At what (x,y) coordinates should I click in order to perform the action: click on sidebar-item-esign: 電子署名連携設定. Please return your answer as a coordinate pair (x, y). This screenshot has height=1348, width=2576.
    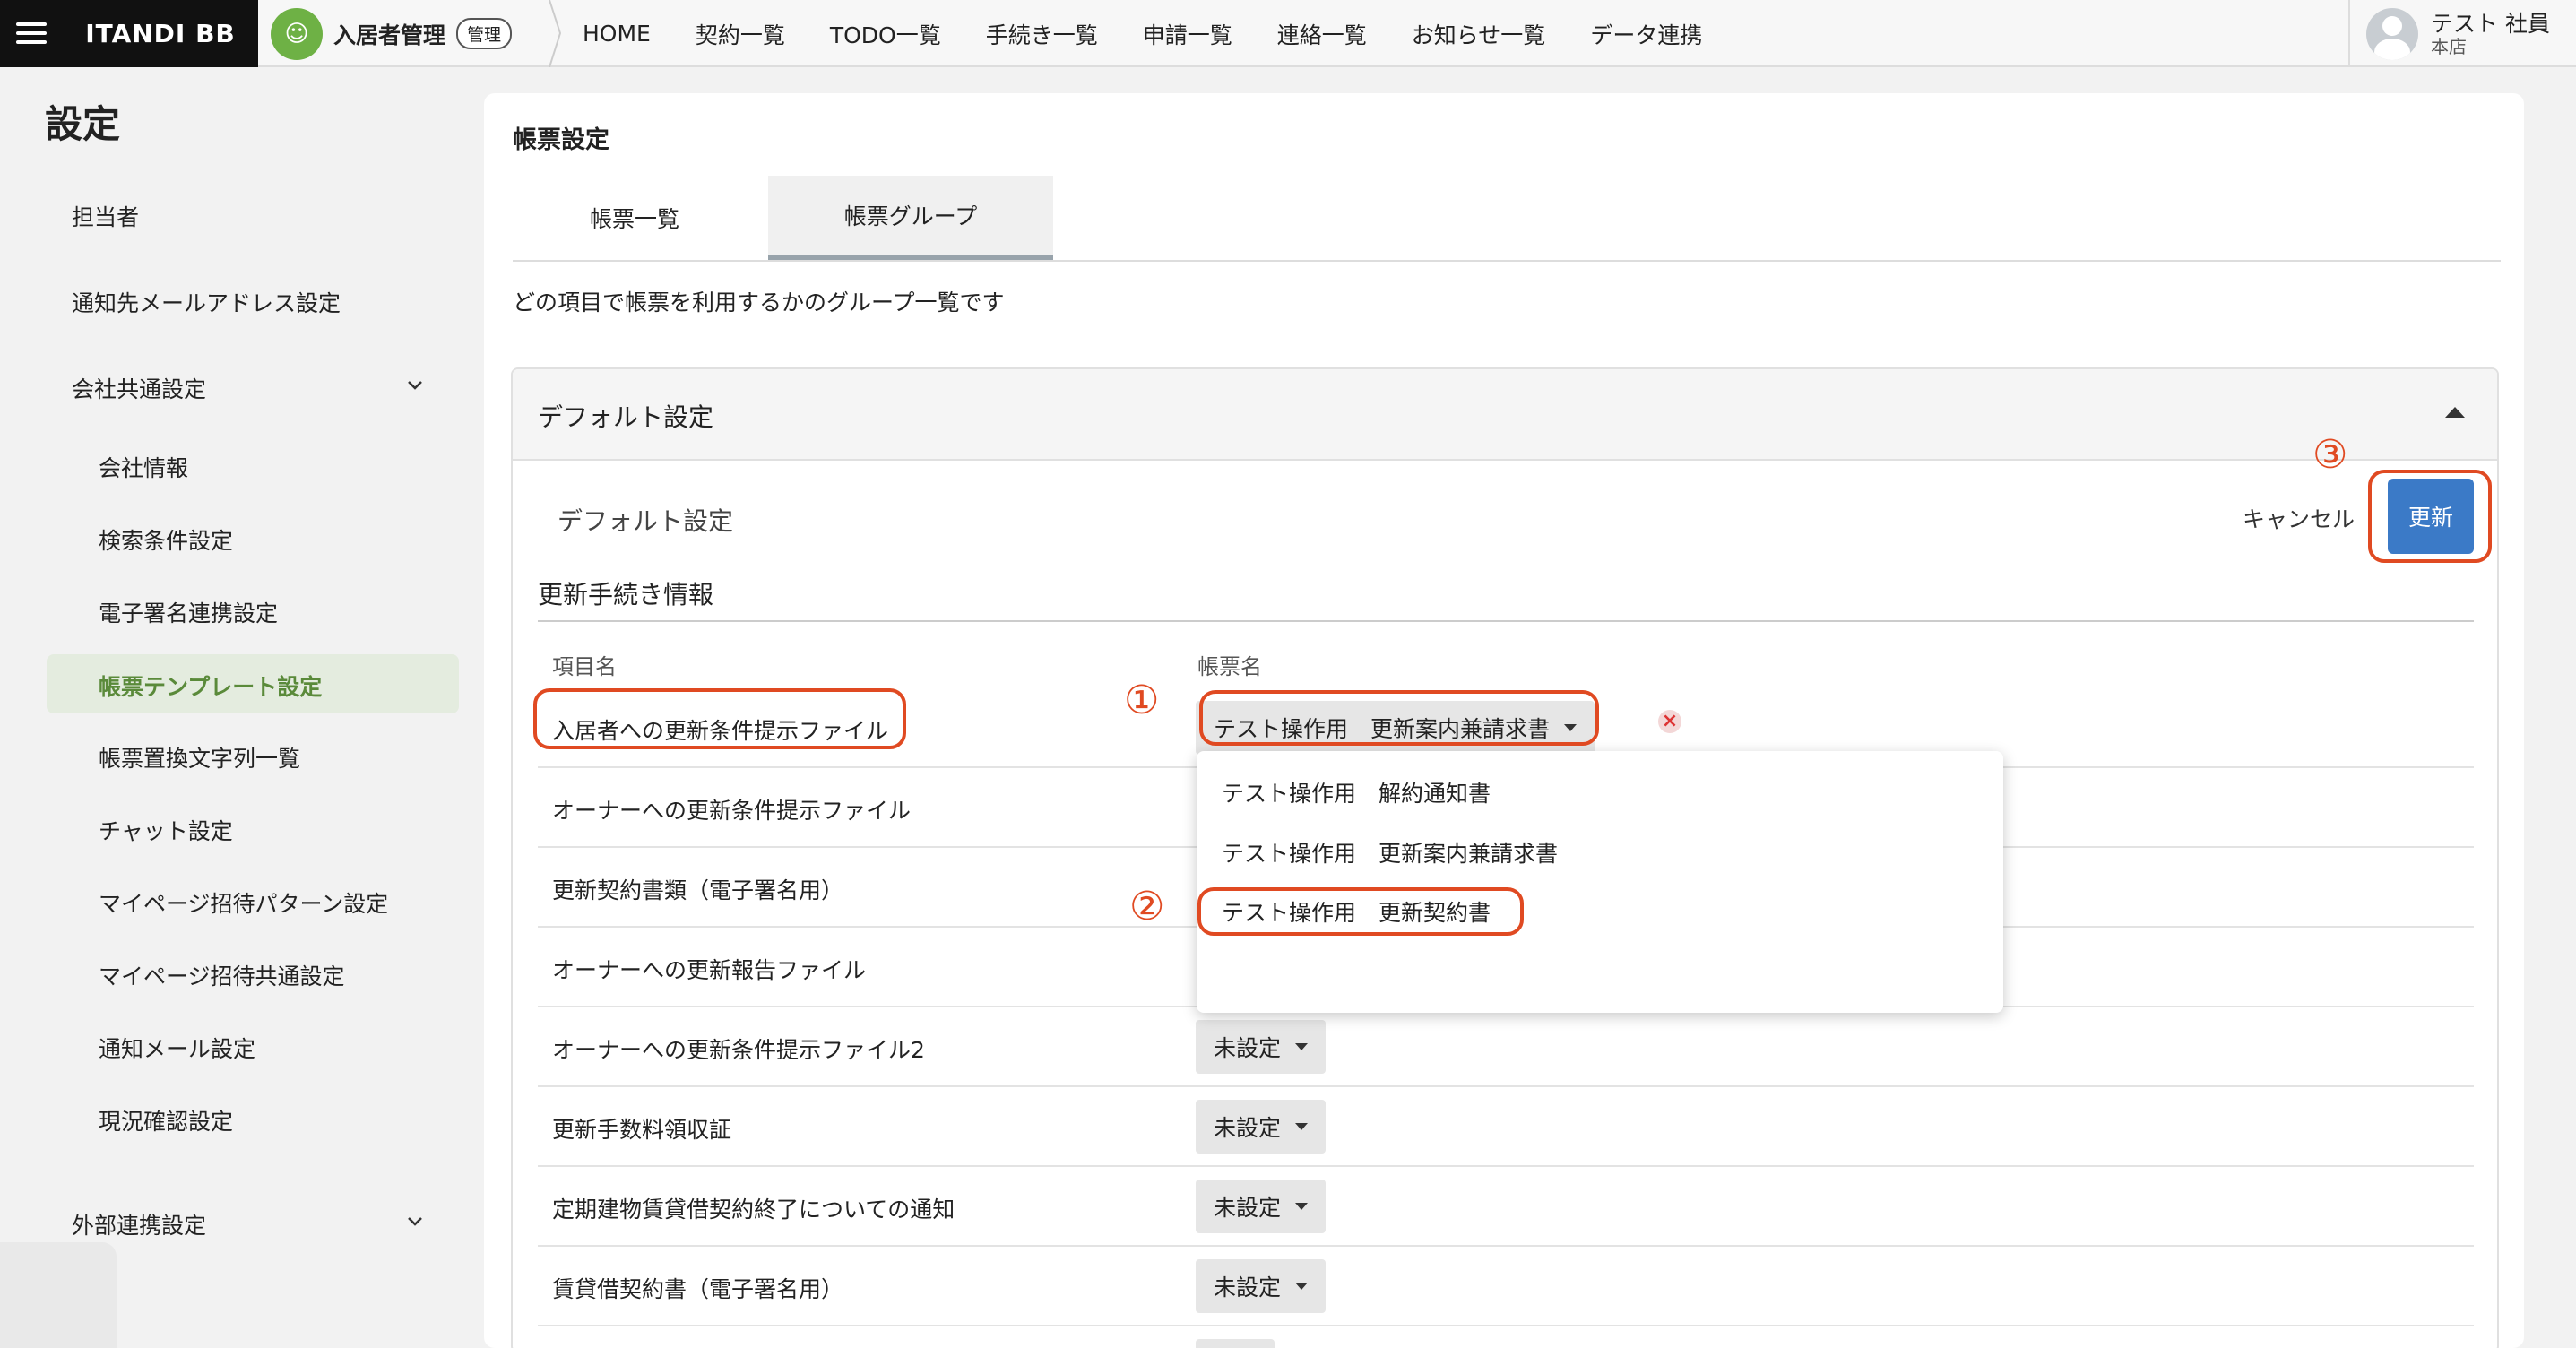
    Looking at the image, I should click on (188, 612).